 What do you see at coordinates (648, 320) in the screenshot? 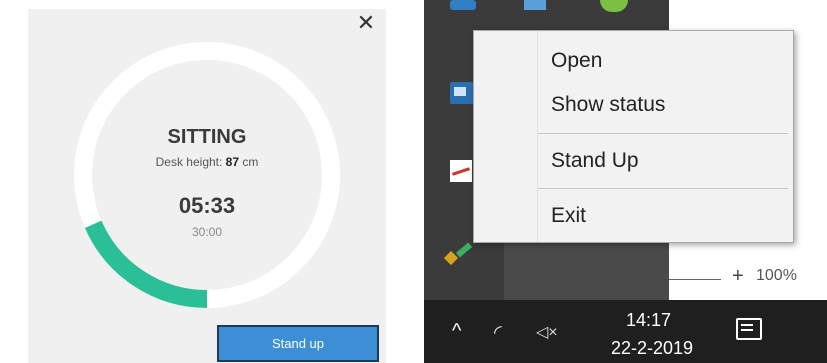
I see `clock-time: 14:17` at bounding box center [648, 320].